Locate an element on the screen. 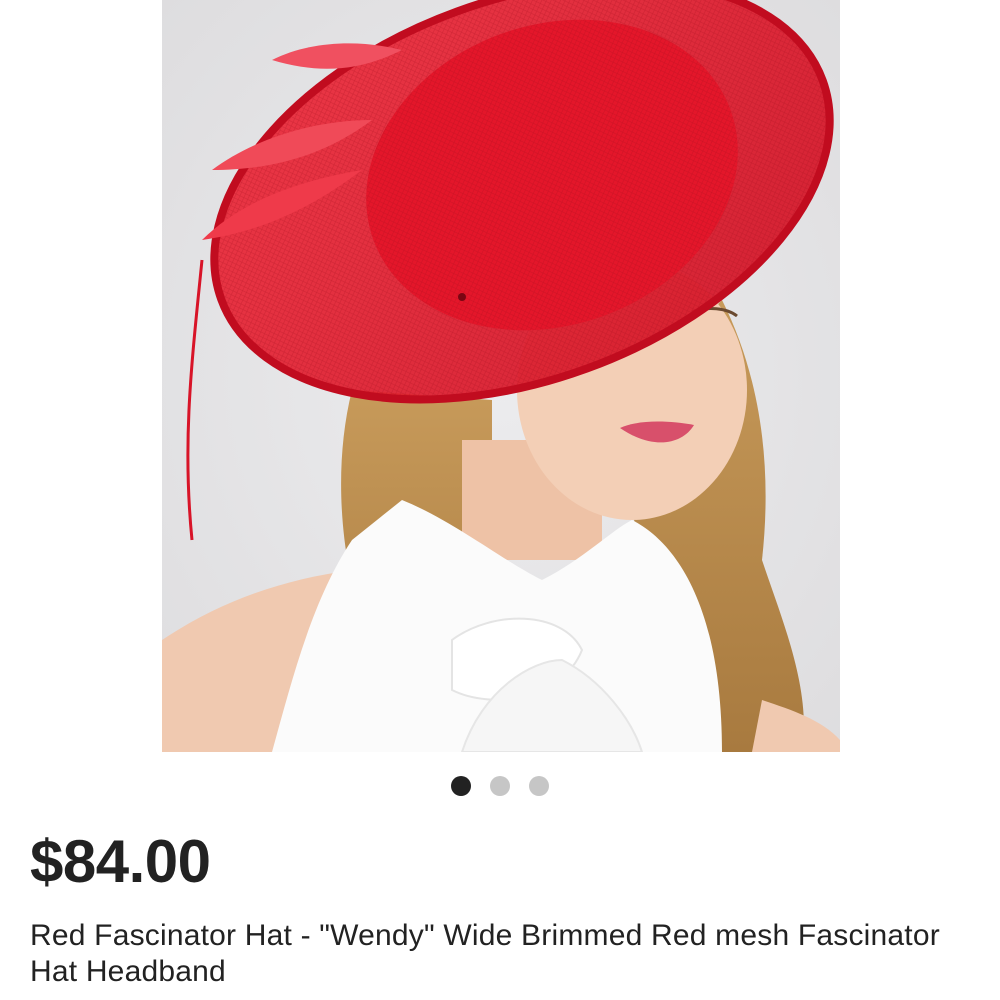  image-carousel-dots is located at coordinates (500, 786).